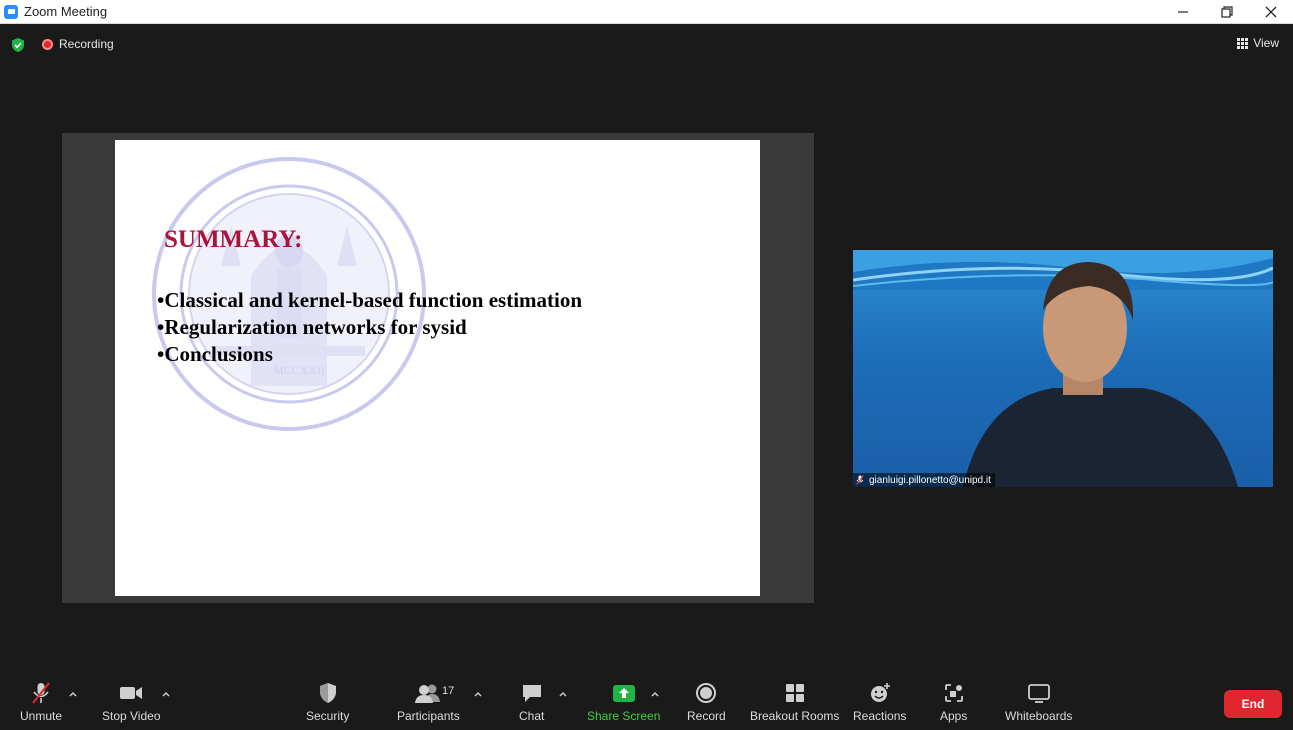 The width and height of the screenshot is (1293, 730). Describe the element at coordinates (706, 716) in the screenshot. I see `record-label: Record` at that location.